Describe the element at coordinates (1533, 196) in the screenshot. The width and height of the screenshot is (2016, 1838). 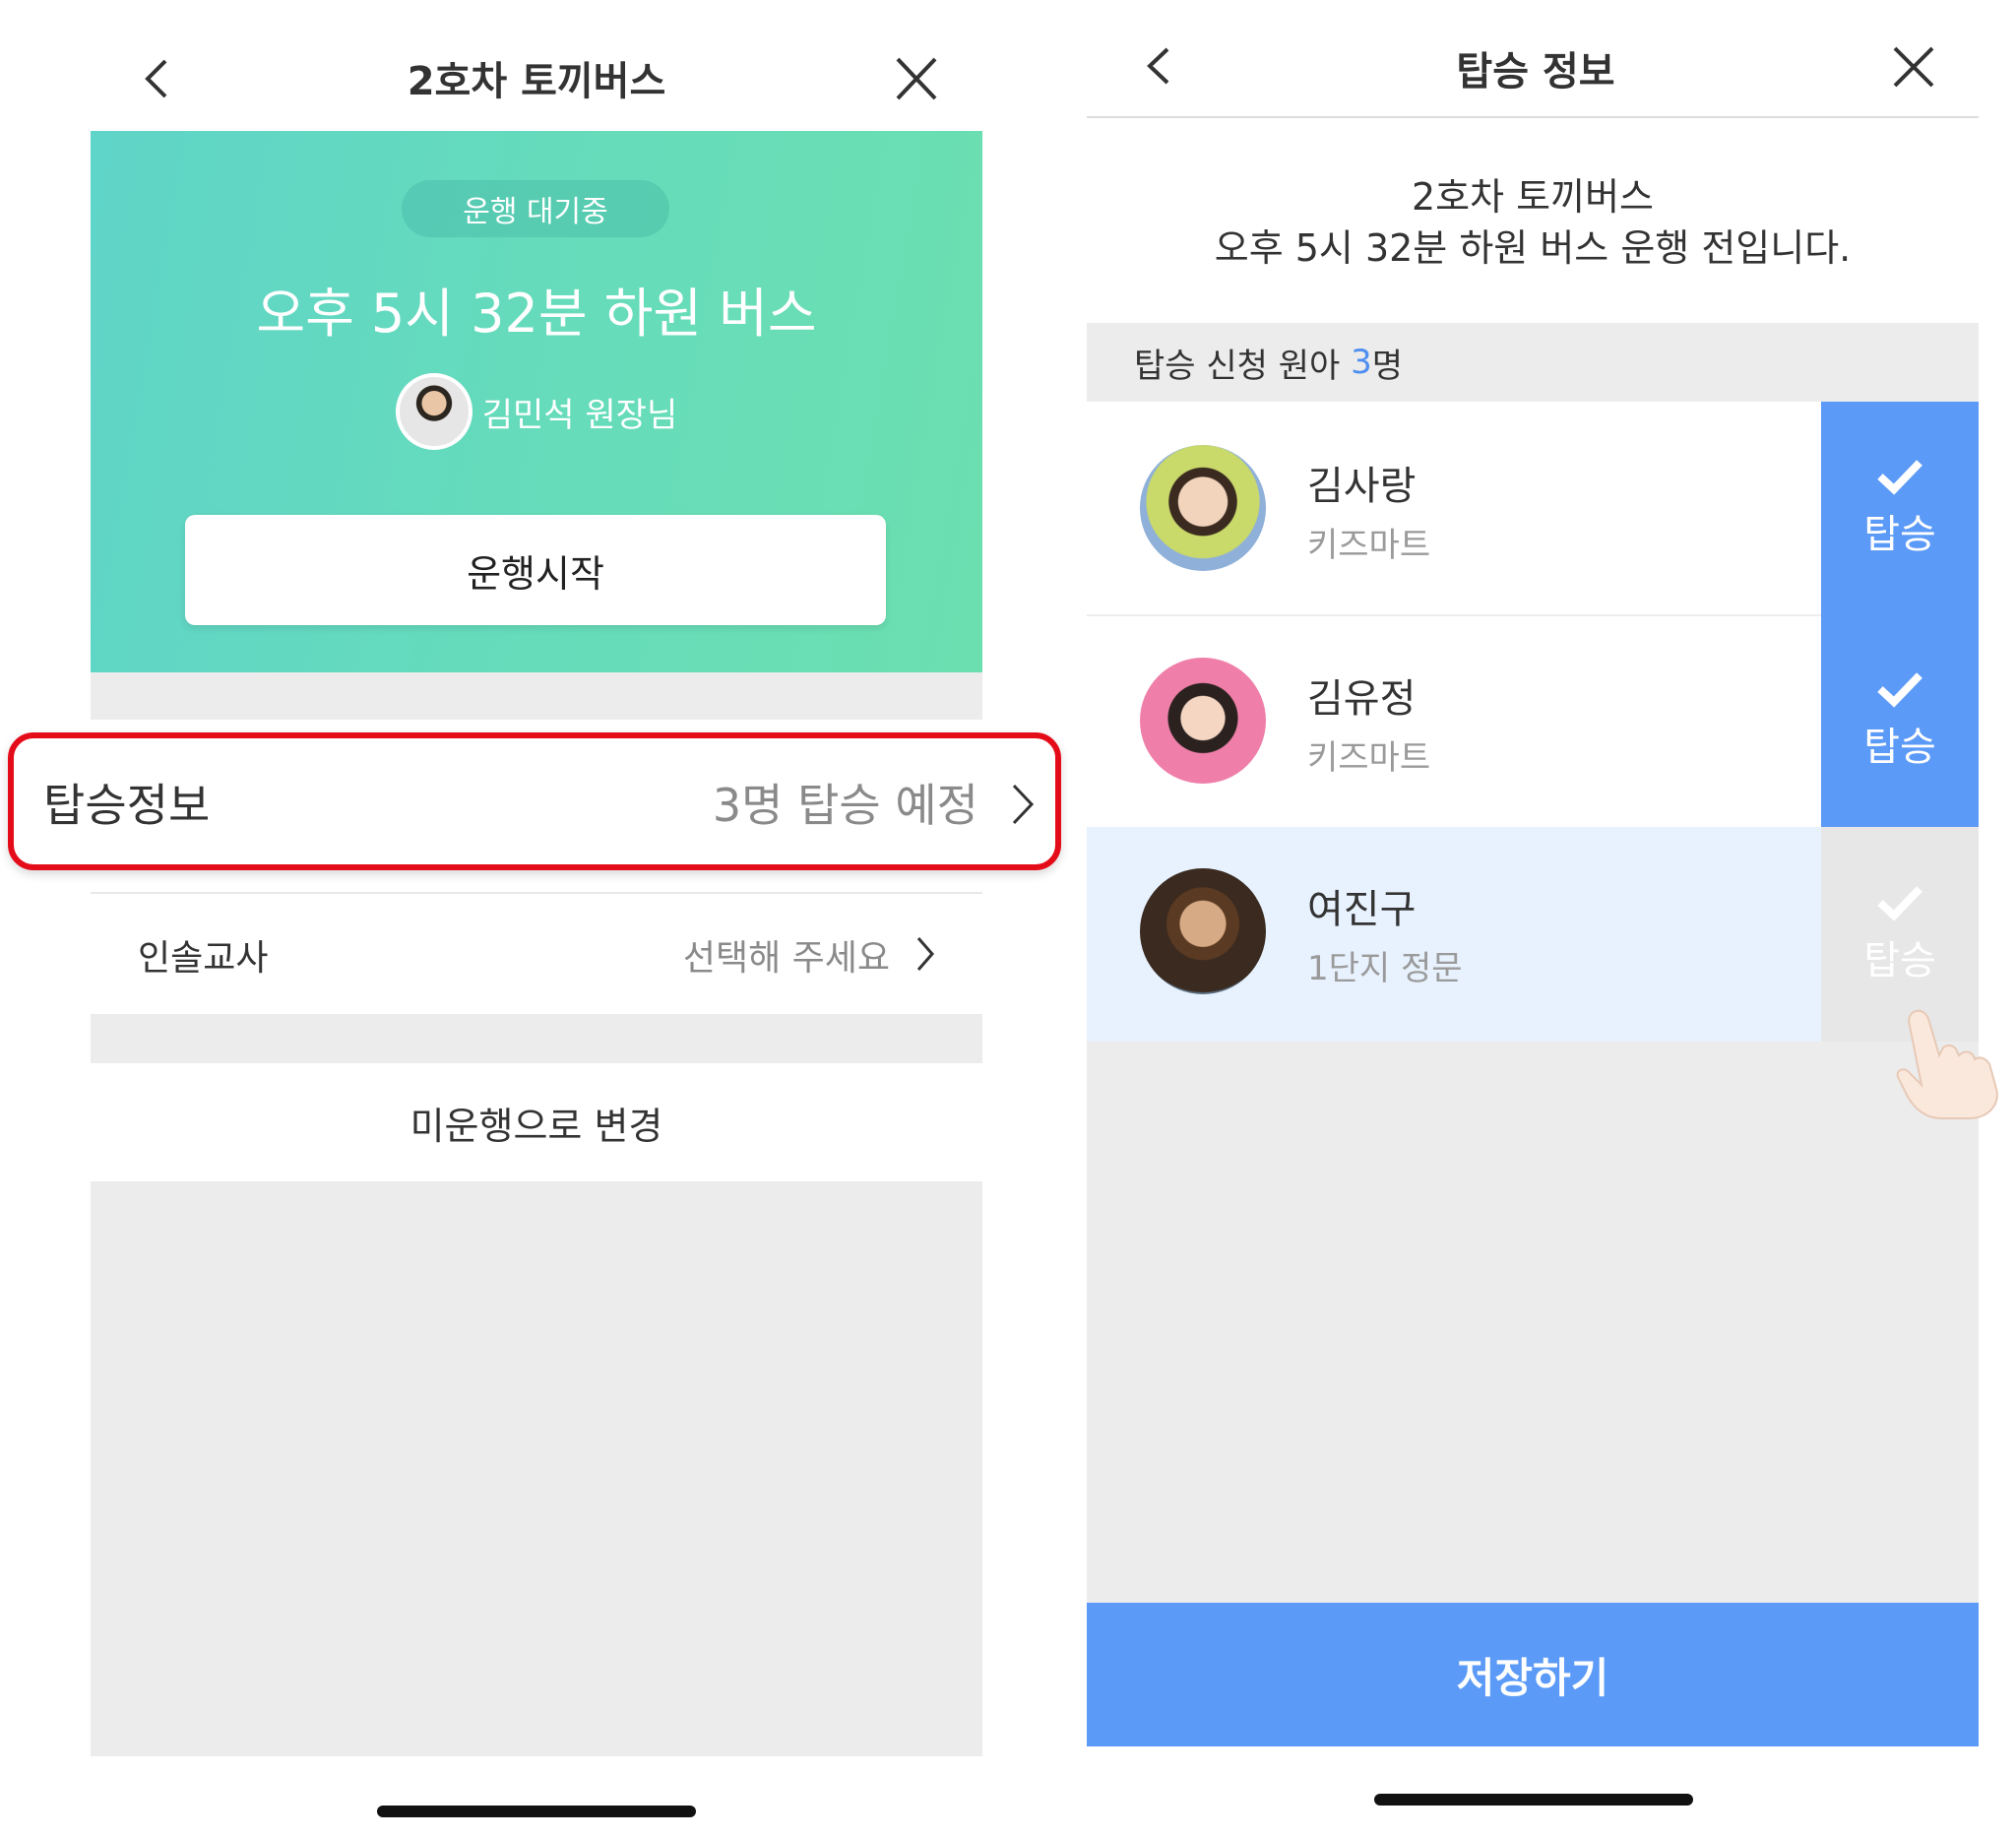
I see `bus-name: 2호차 토끼버스` at that location.